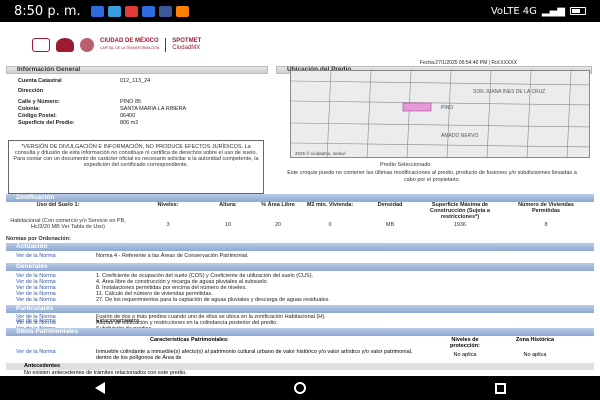 The image size is (600, 400). I want to click on brand-seduvi-name: SPOTMET, so click(187, 41).